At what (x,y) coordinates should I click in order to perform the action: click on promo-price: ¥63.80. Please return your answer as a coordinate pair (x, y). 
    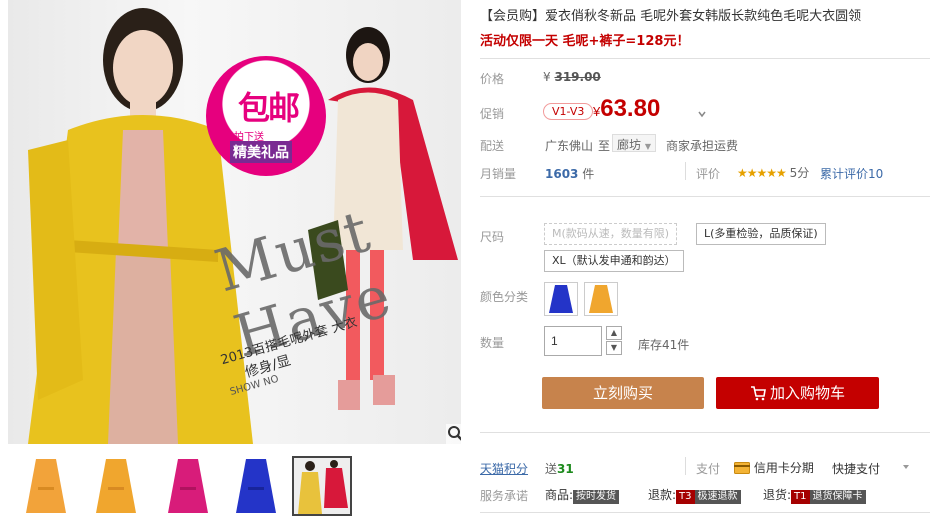
    Looking at the image, I should click on (626, 109).